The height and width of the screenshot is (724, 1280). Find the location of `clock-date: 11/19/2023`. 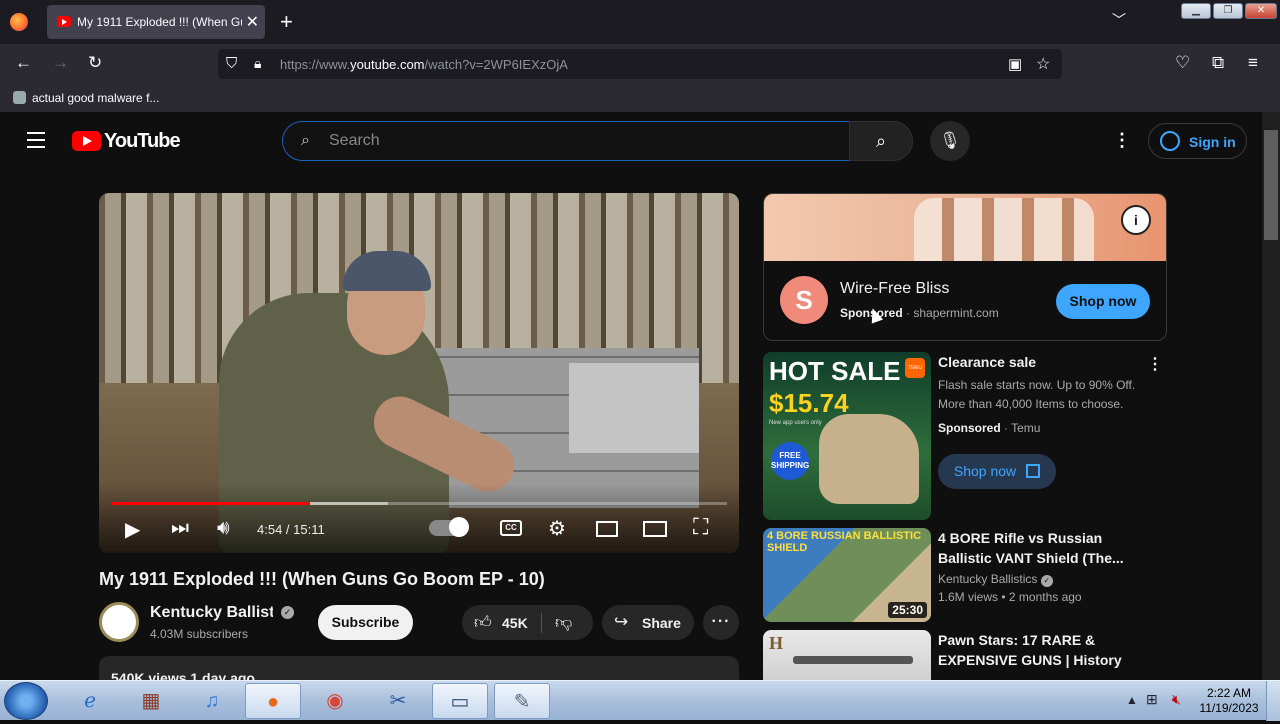

clock-date: 11/19/2023 is located at coordinates (1229, 708).